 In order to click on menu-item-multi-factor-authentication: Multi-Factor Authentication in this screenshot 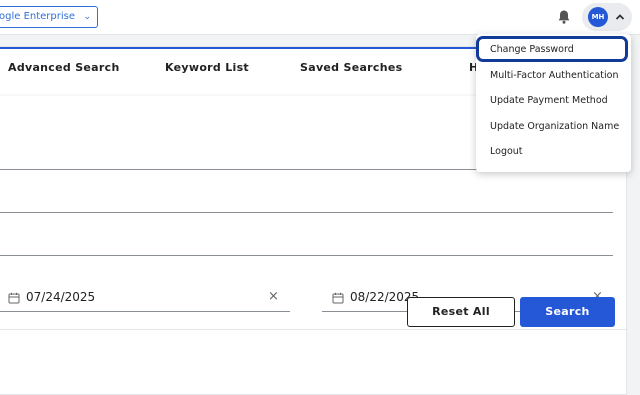, I will do `click(554, 75)`.